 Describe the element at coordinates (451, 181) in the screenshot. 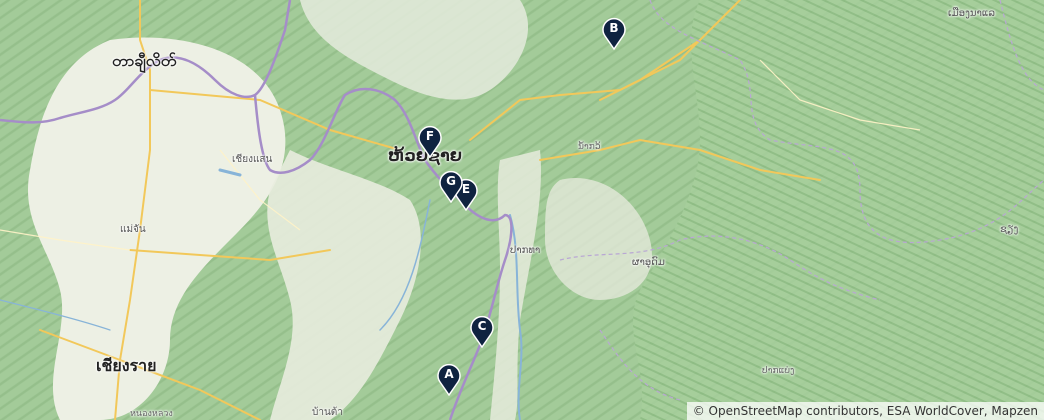

I see `marker-label: G` at that location.